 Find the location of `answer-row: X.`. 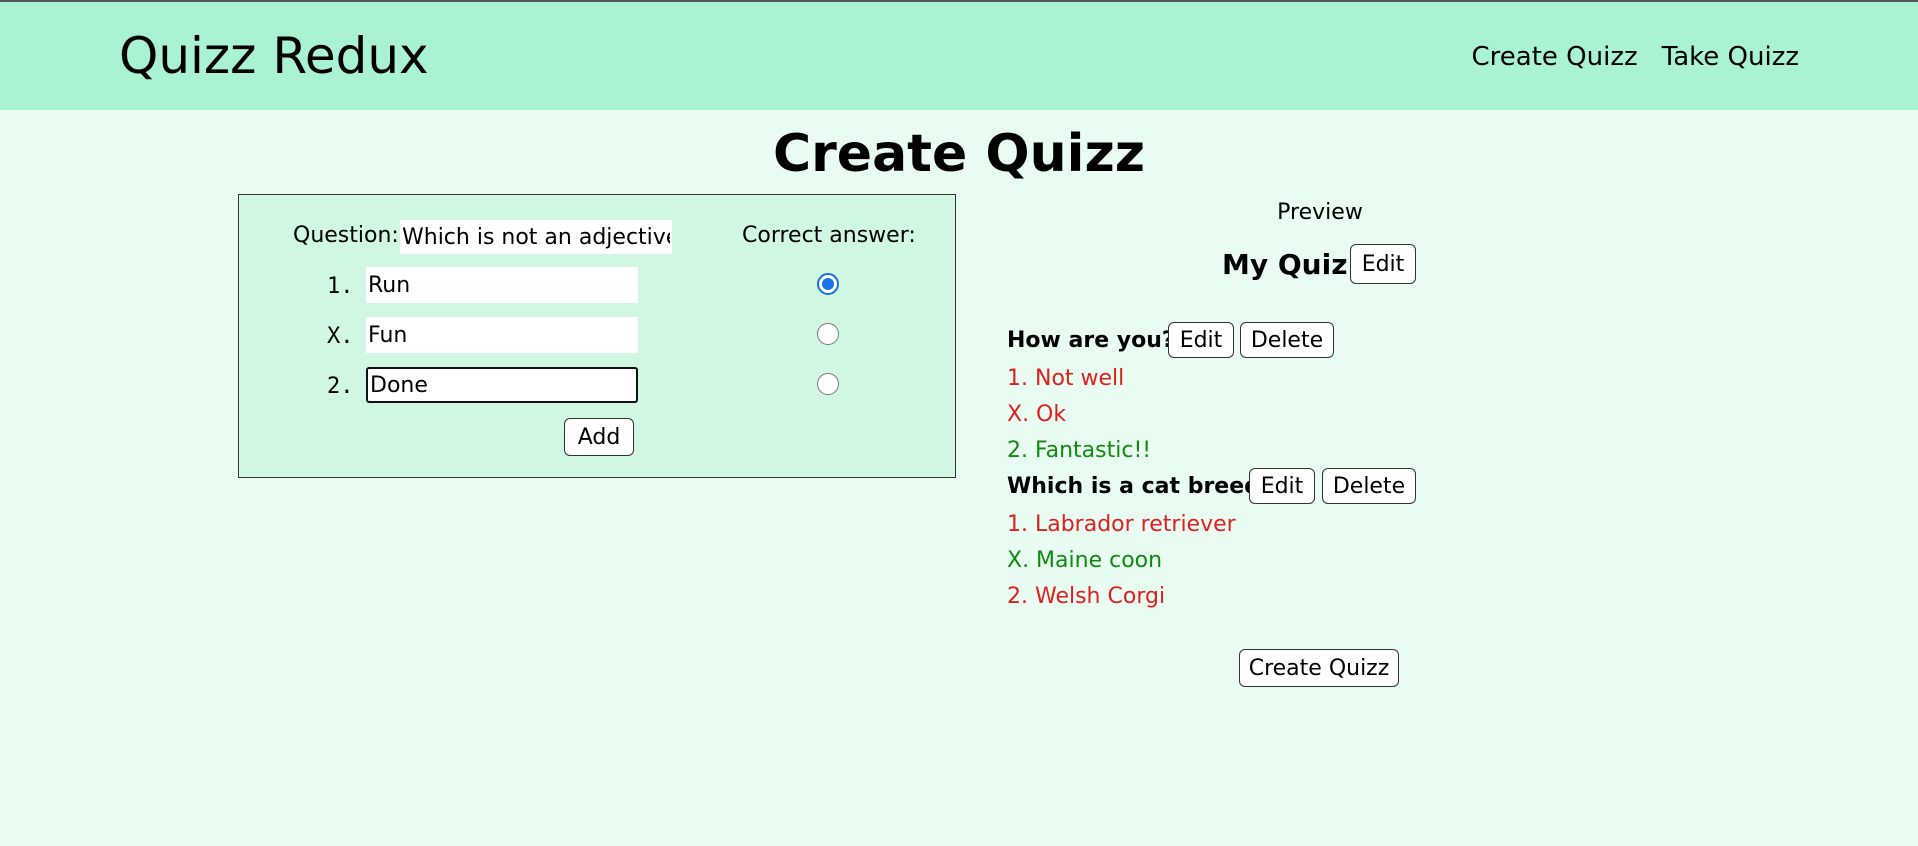

answer-row: X. is located at coordinates (597, 337).